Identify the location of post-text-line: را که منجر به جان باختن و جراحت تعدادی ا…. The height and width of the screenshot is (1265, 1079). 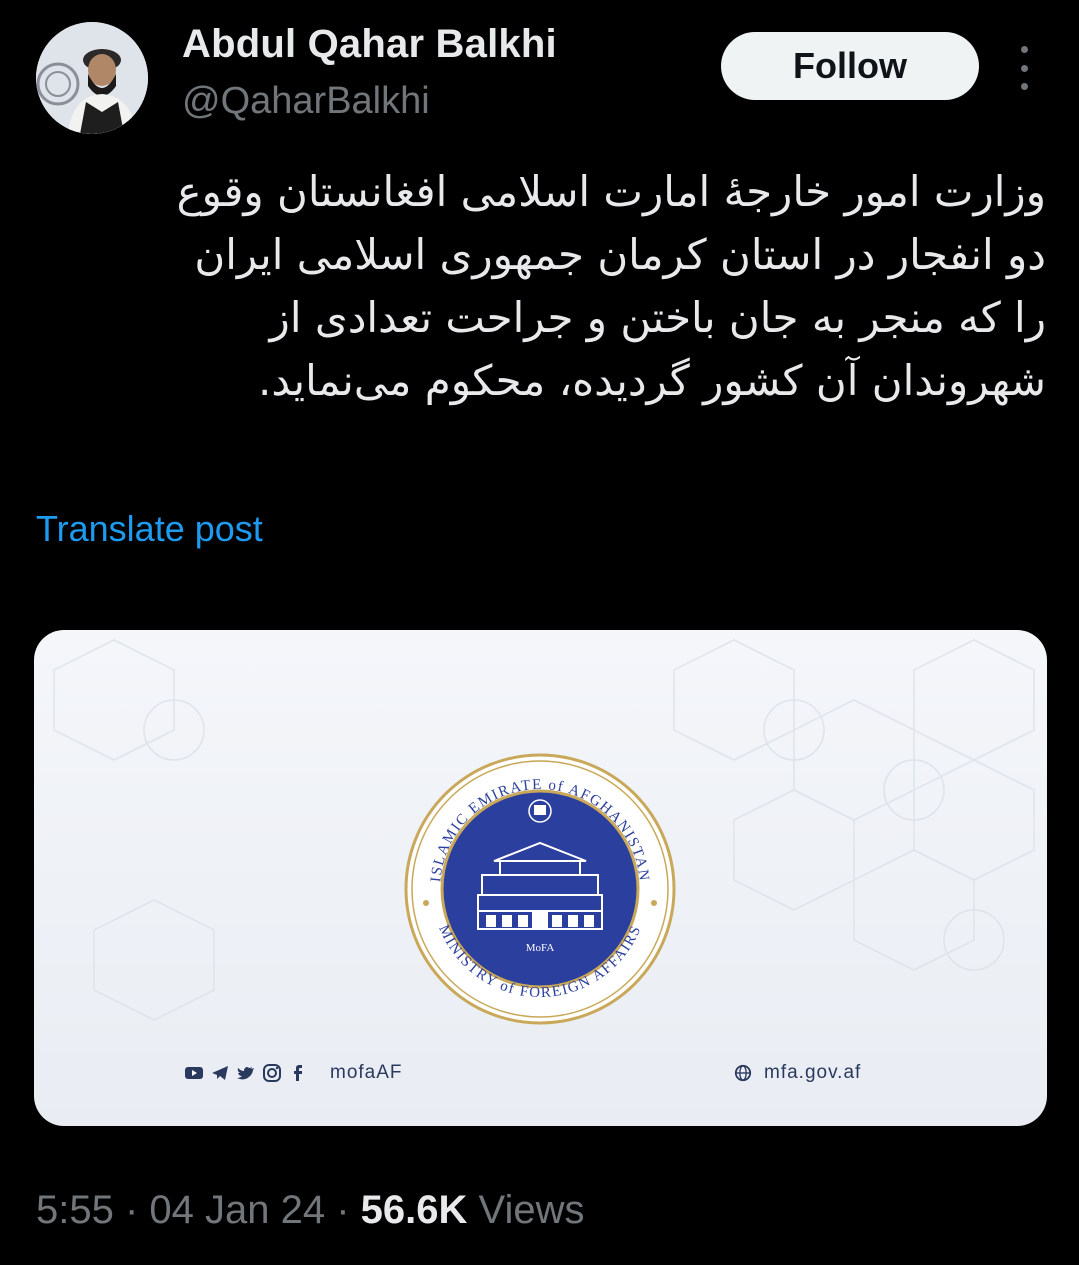
(657, 317).